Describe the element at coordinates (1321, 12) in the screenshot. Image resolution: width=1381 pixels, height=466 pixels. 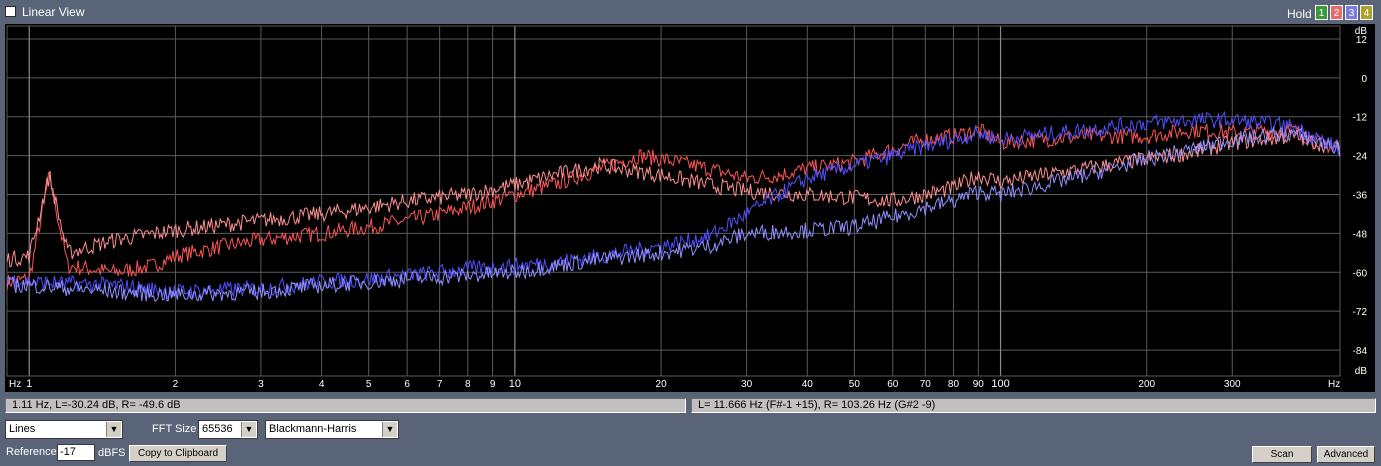
I see `hold-button-1: 1` at that location.